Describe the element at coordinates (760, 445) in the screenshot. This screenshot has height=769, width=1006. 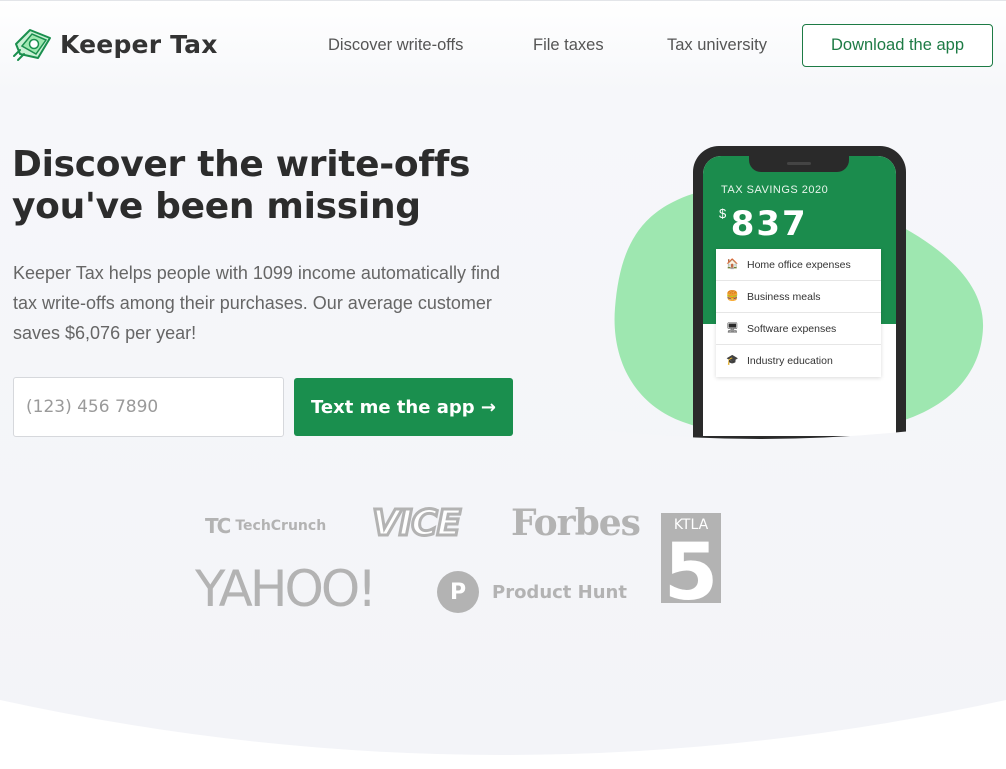
I see `illustration-bottom-curve` at that location.